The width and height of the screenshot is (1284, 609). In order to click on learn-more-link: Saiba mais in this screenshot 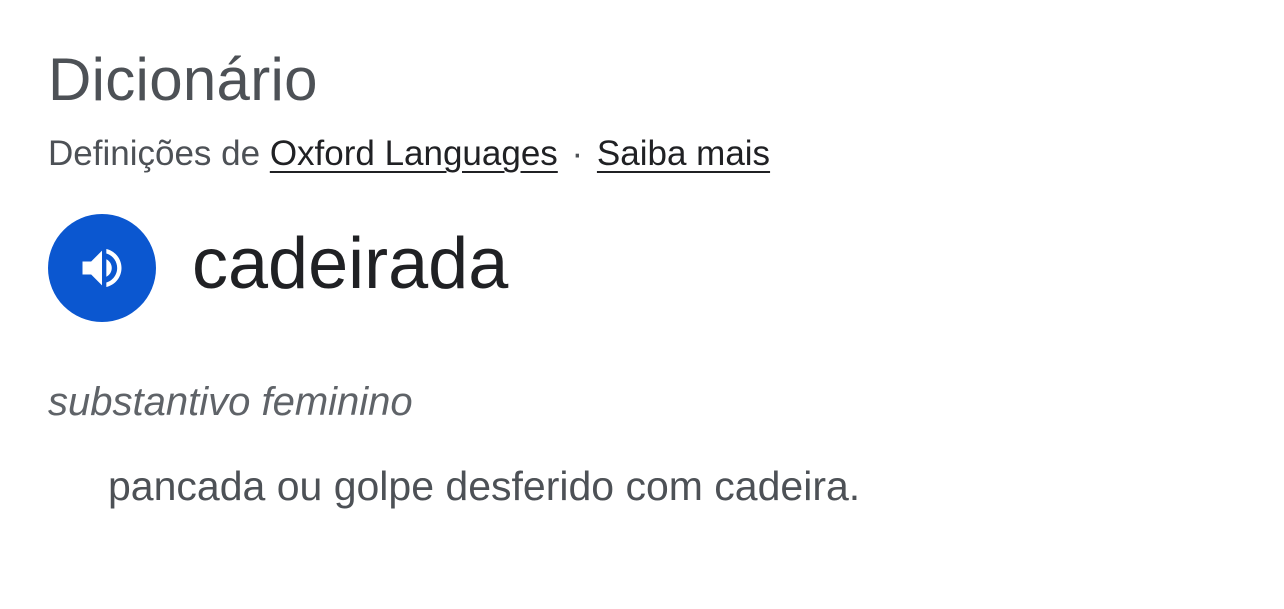, I will do `click(683, 153)`.